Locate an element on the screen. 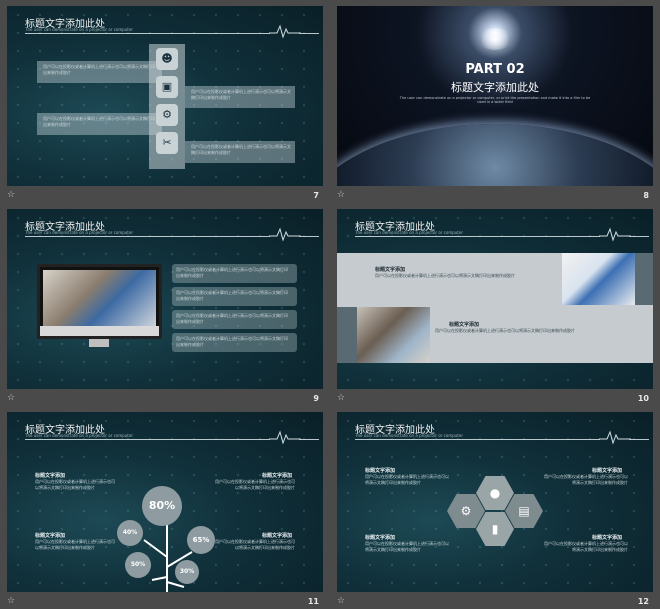 The height and width of the screenshot is (609, 660). monitor-image is located at coordinates (99, 301).